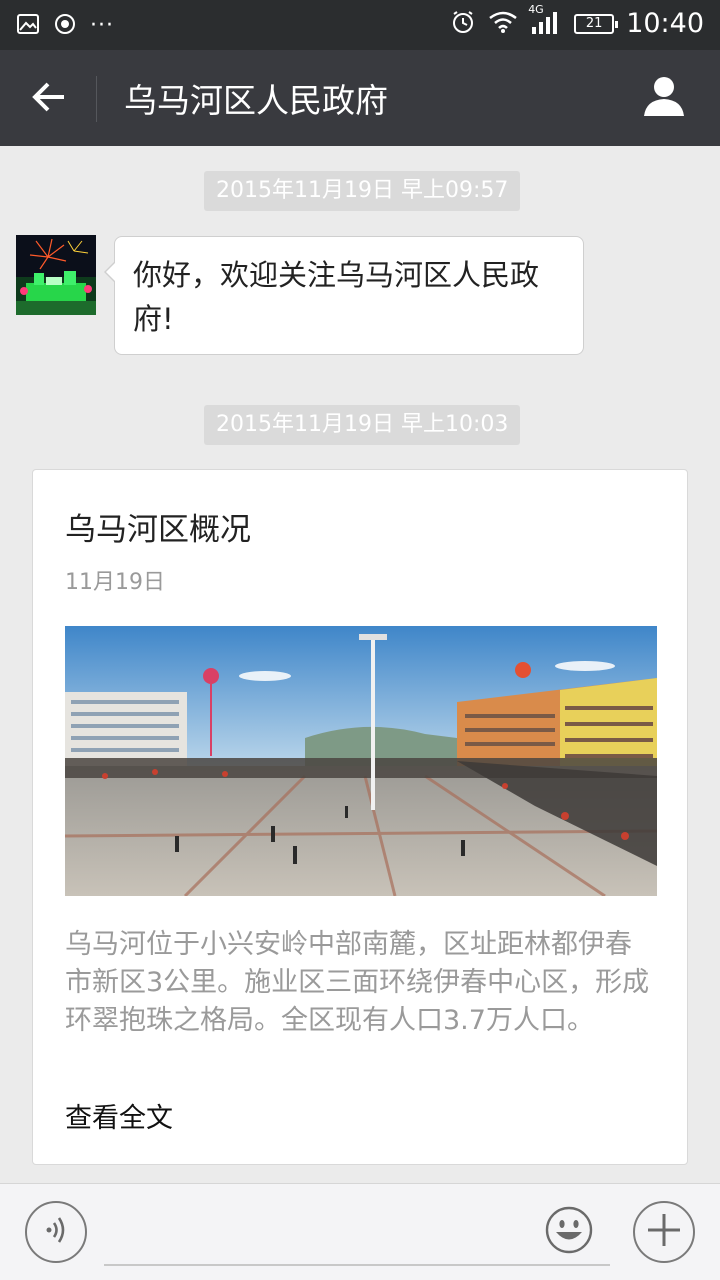 The width and height of the screenshot is (720, 1280). I want to click on message-text: 你好，欢迎关注乌马河区人民政府!, so click(336, 297).